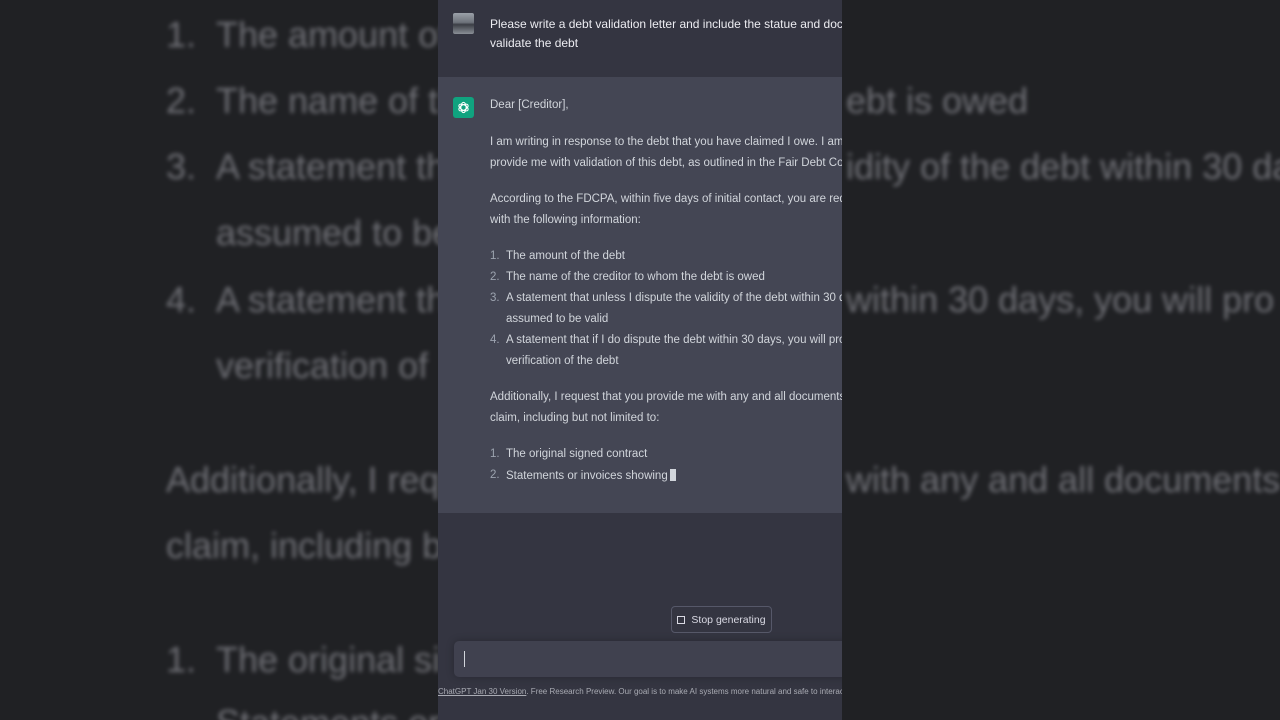  I want to click on version-link: ChatGPT Jan 30 Version, so click(482, 691).